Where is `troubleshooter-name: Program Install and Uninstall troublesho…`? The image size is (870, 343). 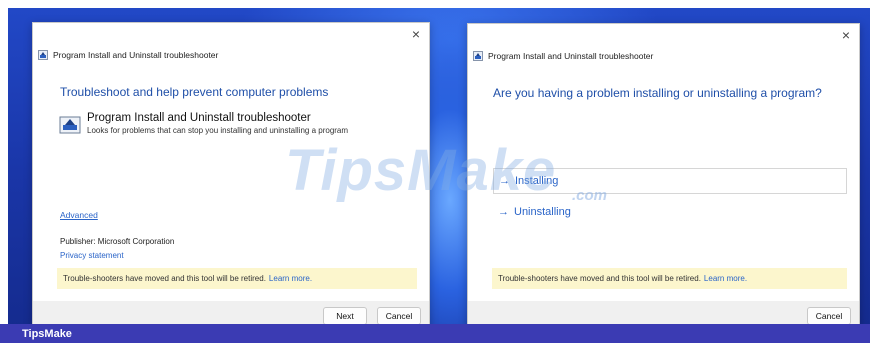 troubleshooter-name: Program Install and Uninstall troublesho… is located at coordinates (199, 118).